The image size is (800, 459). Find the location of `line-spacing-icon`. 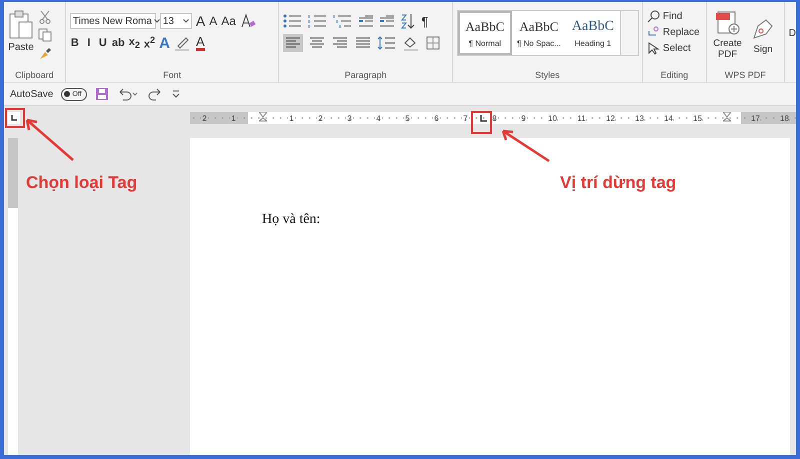

line-spacing-icon is located at coordinates (387, 43).